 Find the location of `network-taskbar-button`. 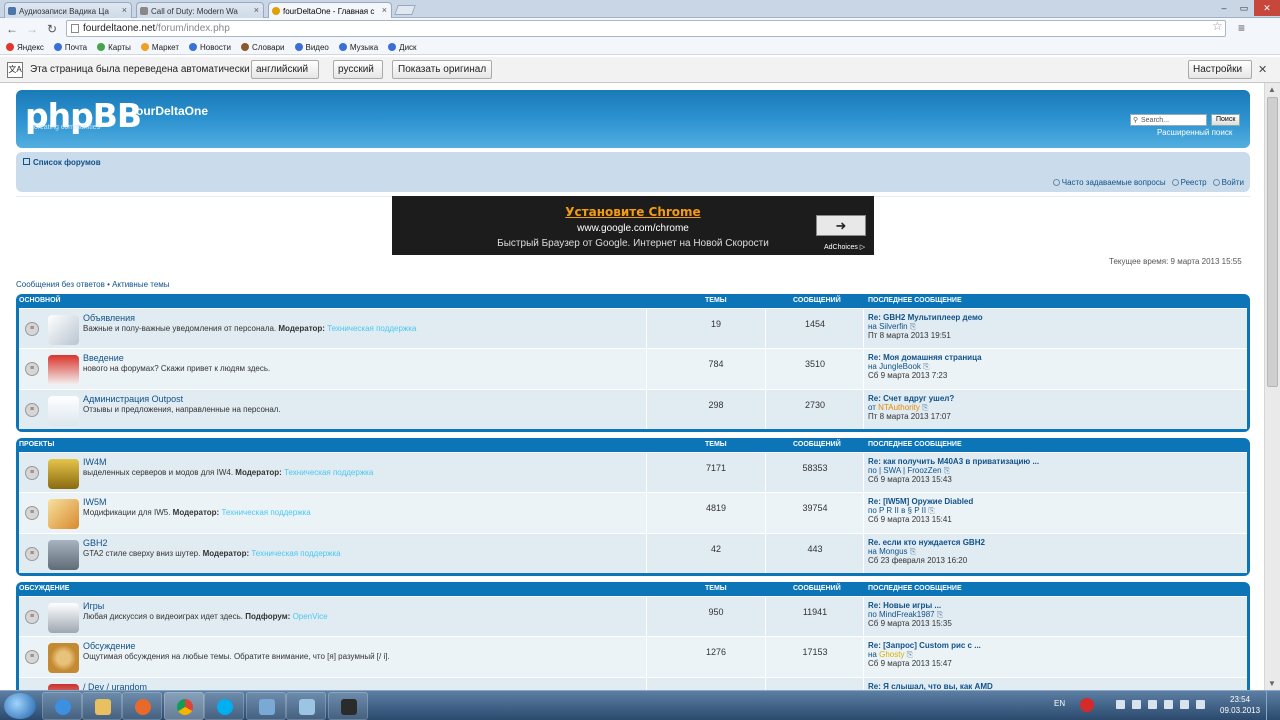

network-taskbar-button is located at coordinates (266, 706).